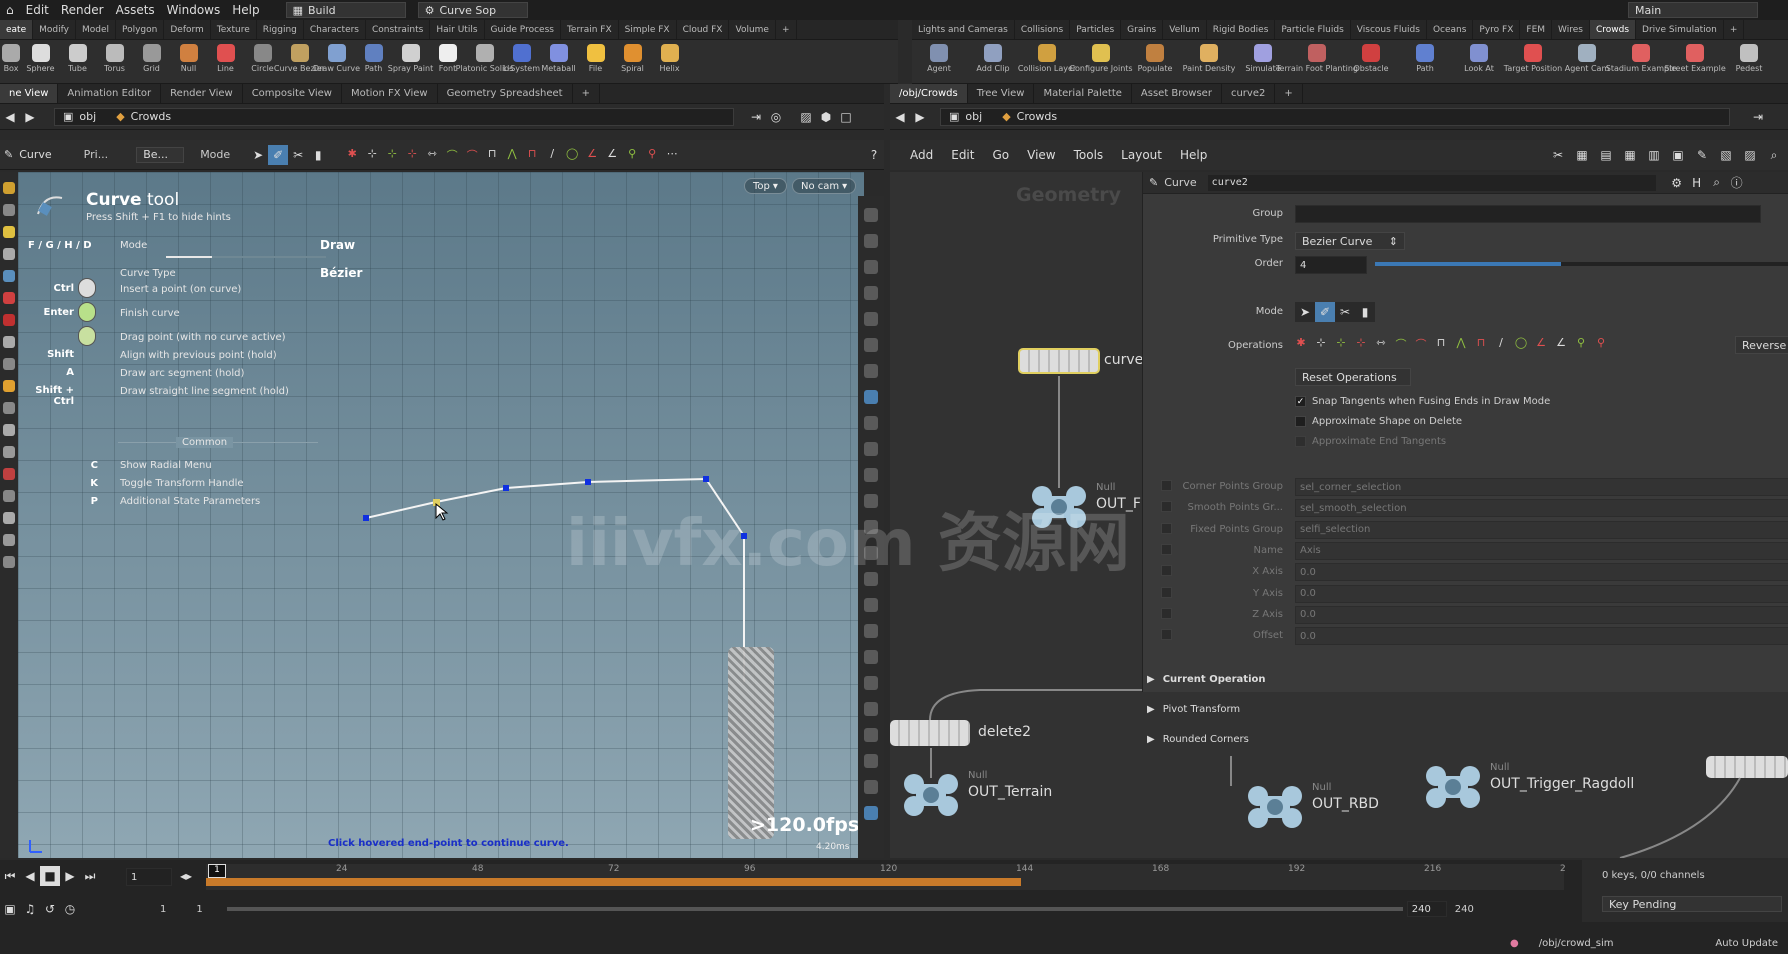  What do you see at coordinates (1089, 155) in the screenshot?
I see `network-menu-tools: Tools` at bounding box center [1089, 155].